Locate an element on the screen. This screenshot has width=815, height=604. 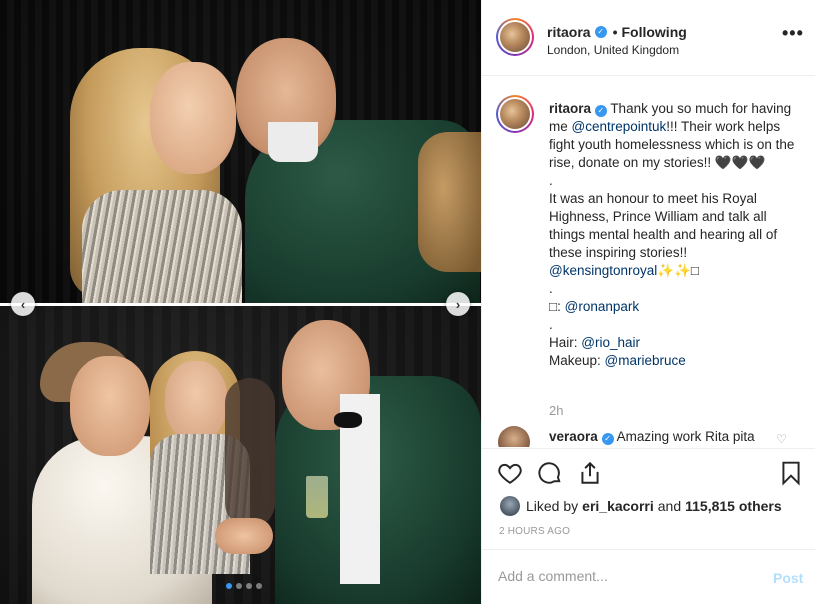
comment-input is located at coordinates (623, 576).